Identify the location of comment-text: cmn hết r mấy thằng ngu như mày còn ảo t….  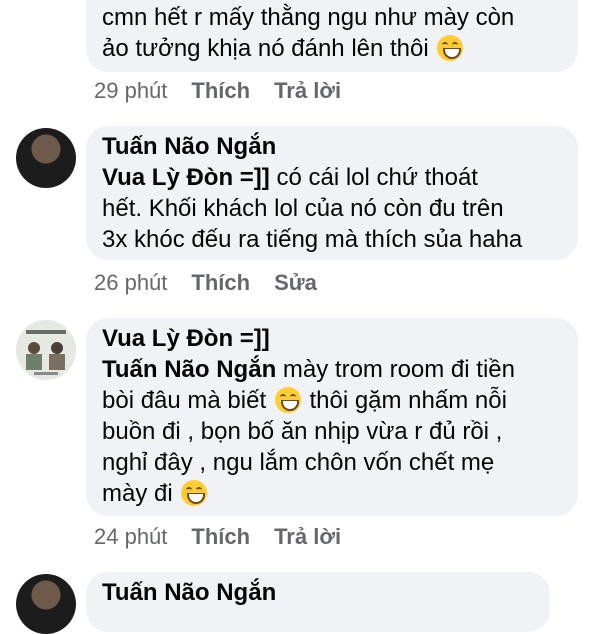
(332, 33).